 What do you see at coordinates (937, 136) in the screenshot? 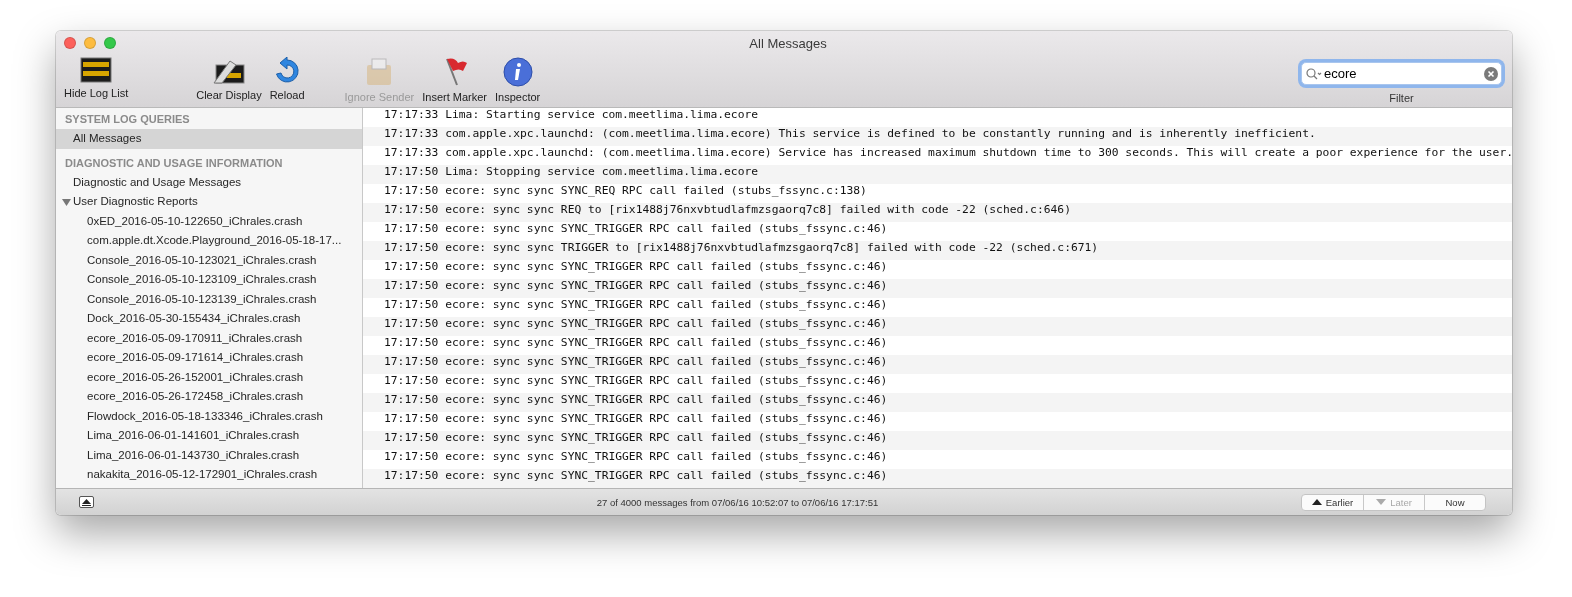
I see `log-row: 17:17:33 com.apple.xpc.launchd: (com.meetlima.lima.ecore) This service is defined to be constantly running and is inherently inefficient.` at bounding box center [937, 136].